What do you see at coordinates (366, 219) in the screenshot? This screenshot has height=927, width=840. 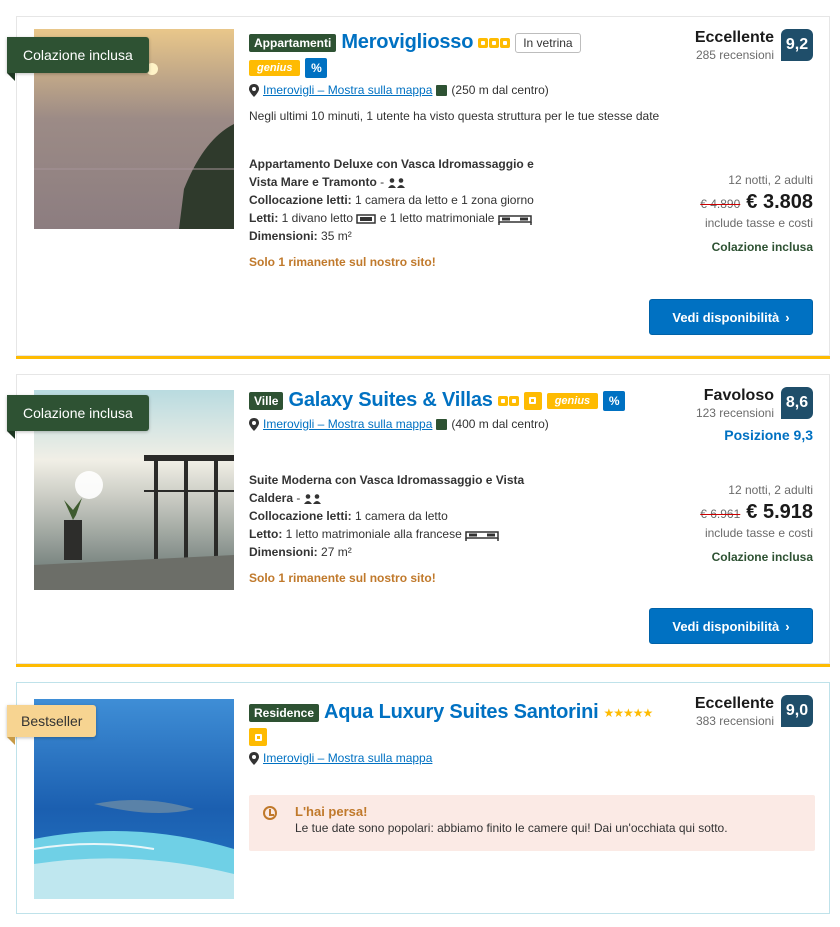 I see `sofa-bed-icon` at bounding box center [366, 219].